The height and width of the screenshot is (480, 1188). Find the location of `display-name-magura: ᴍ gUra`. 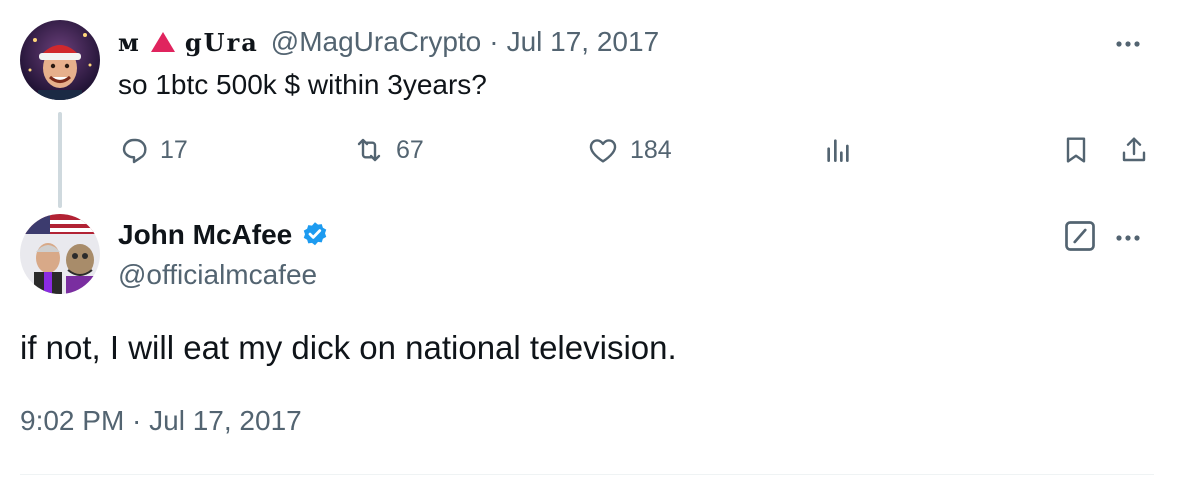

display-name-magura: ᴍ gUra is located at coordinates (188, 42).